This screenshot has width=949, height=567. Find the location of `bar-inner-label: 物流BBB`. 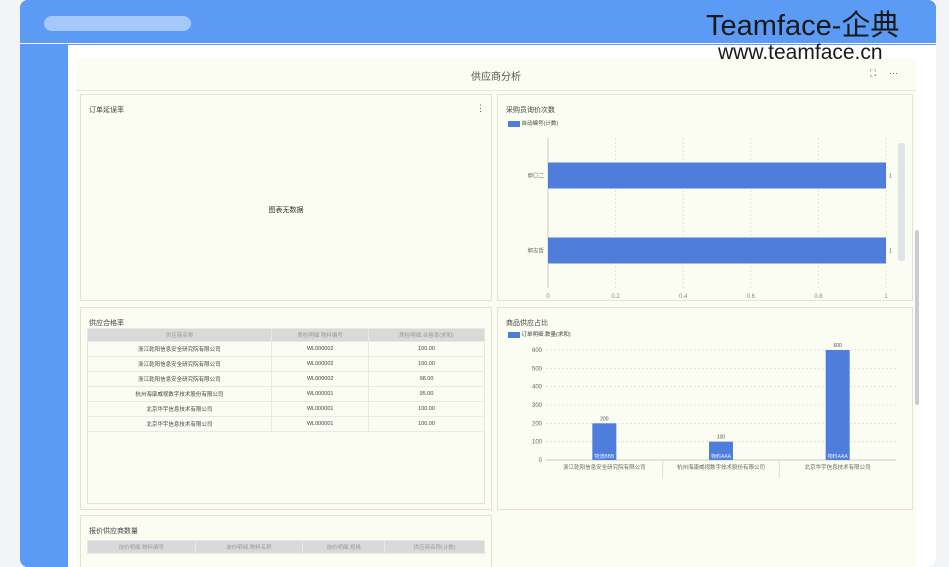

bar-inner-label: 物流BBB is located at coordinates (604, 456).